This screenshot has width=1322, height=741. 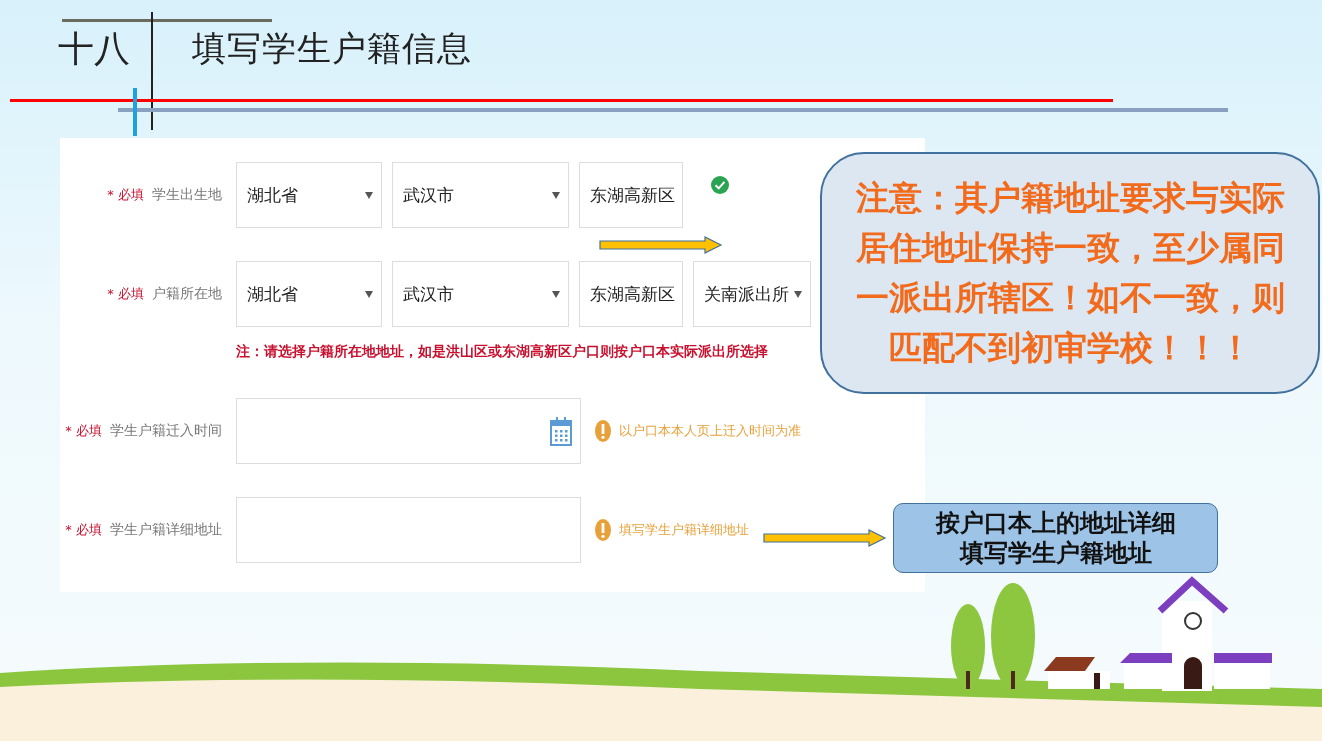 I want to click on input-field, so click(x=408, y=530).